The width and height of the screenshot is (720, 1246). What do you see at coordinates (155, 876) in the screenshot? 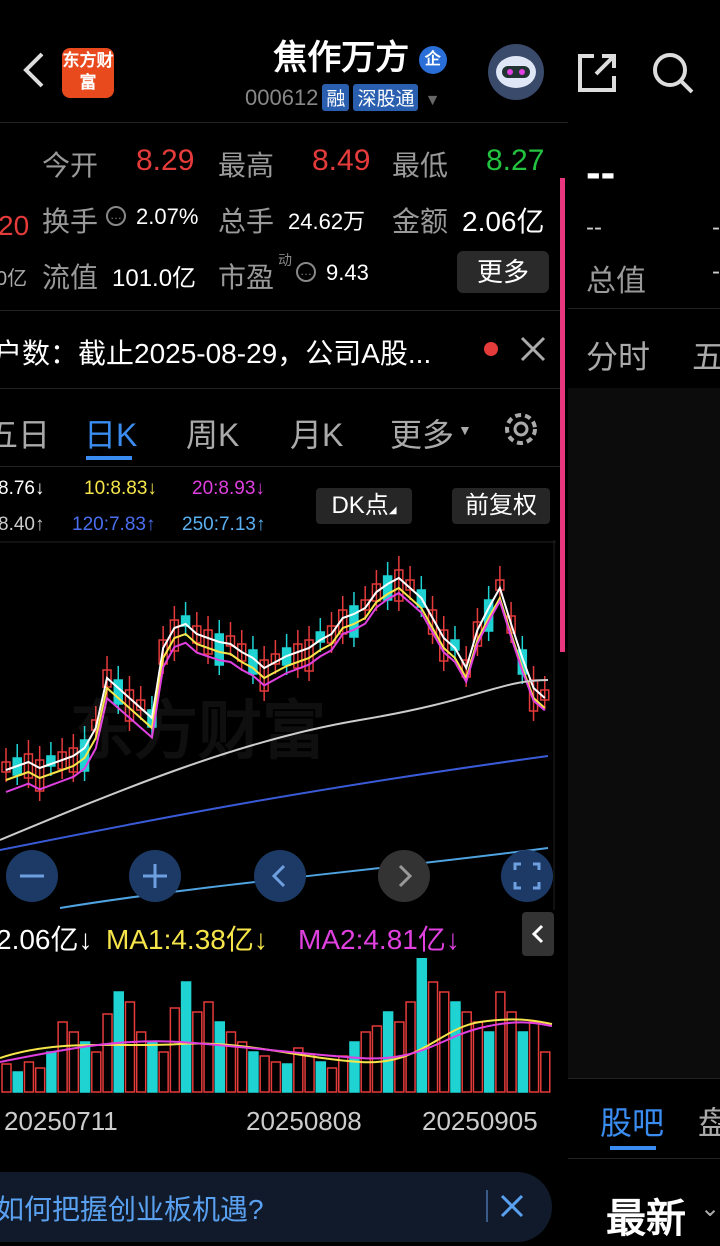
I see `zoom-in-icon` at bounding box center [155, 876].